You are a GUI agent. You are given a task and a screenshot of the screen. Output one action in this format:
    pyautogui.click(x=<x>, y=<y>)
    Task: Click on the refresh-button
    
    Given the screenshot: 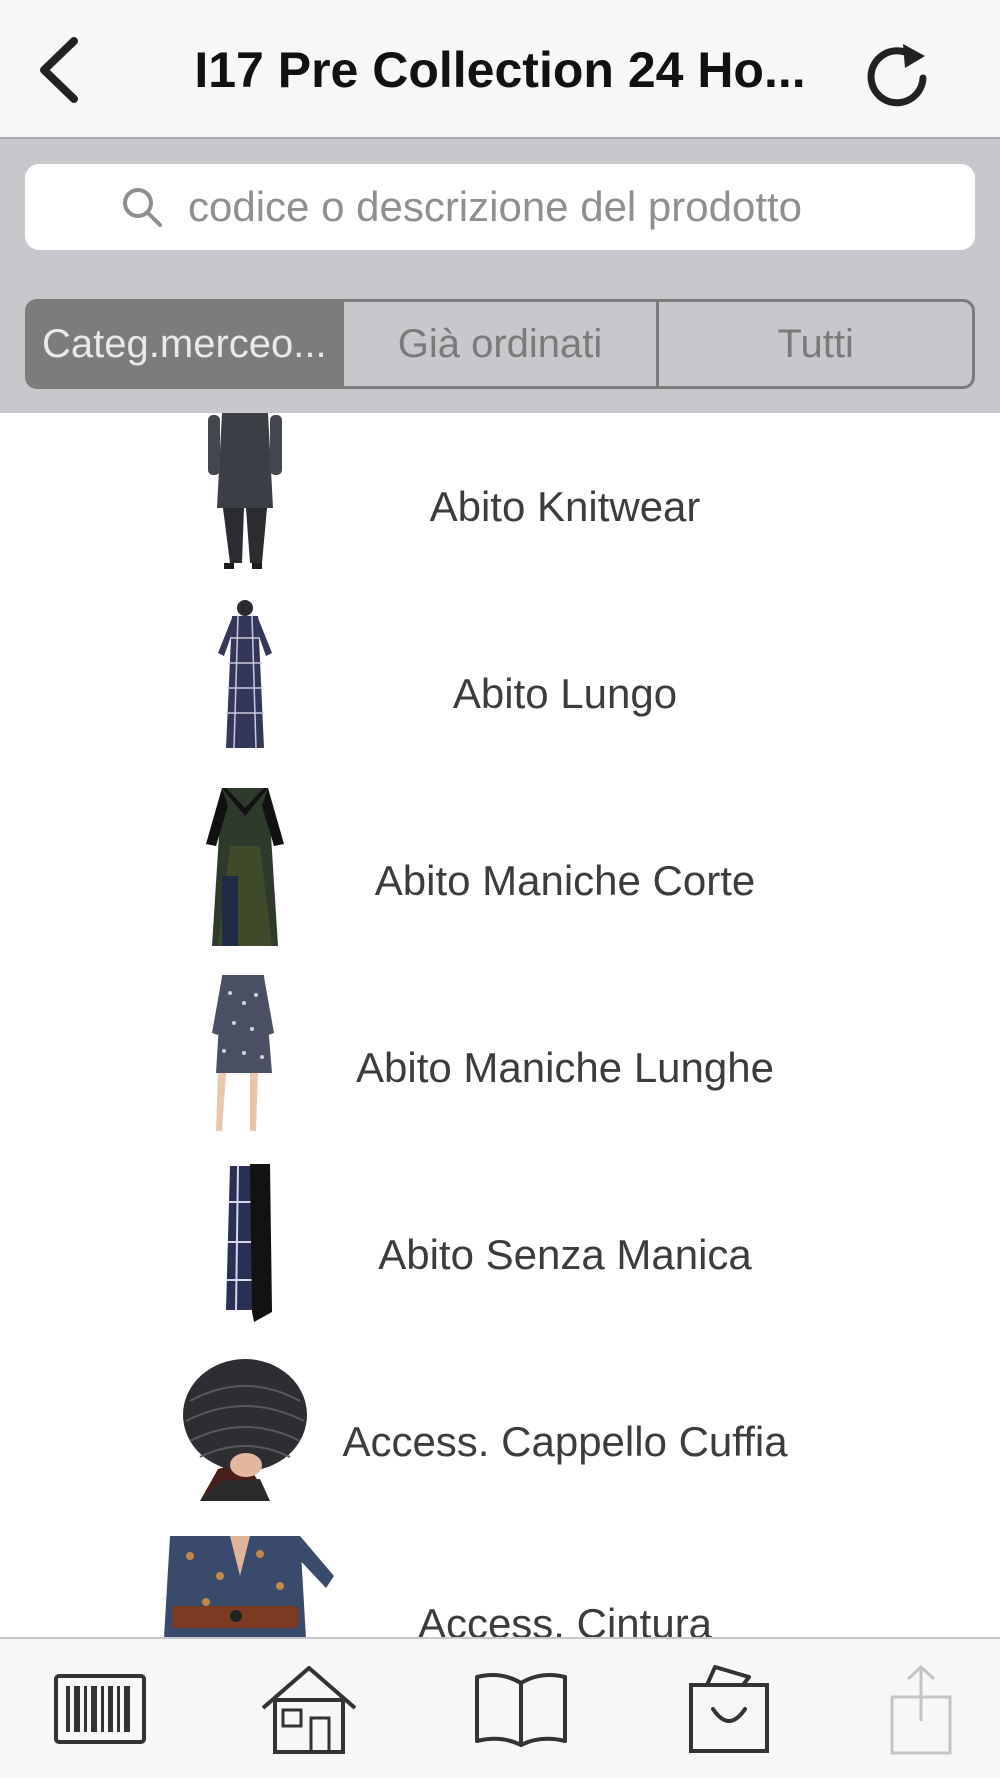 What is the action you would take?
    pyautogui.click(x=898, y=72)
    